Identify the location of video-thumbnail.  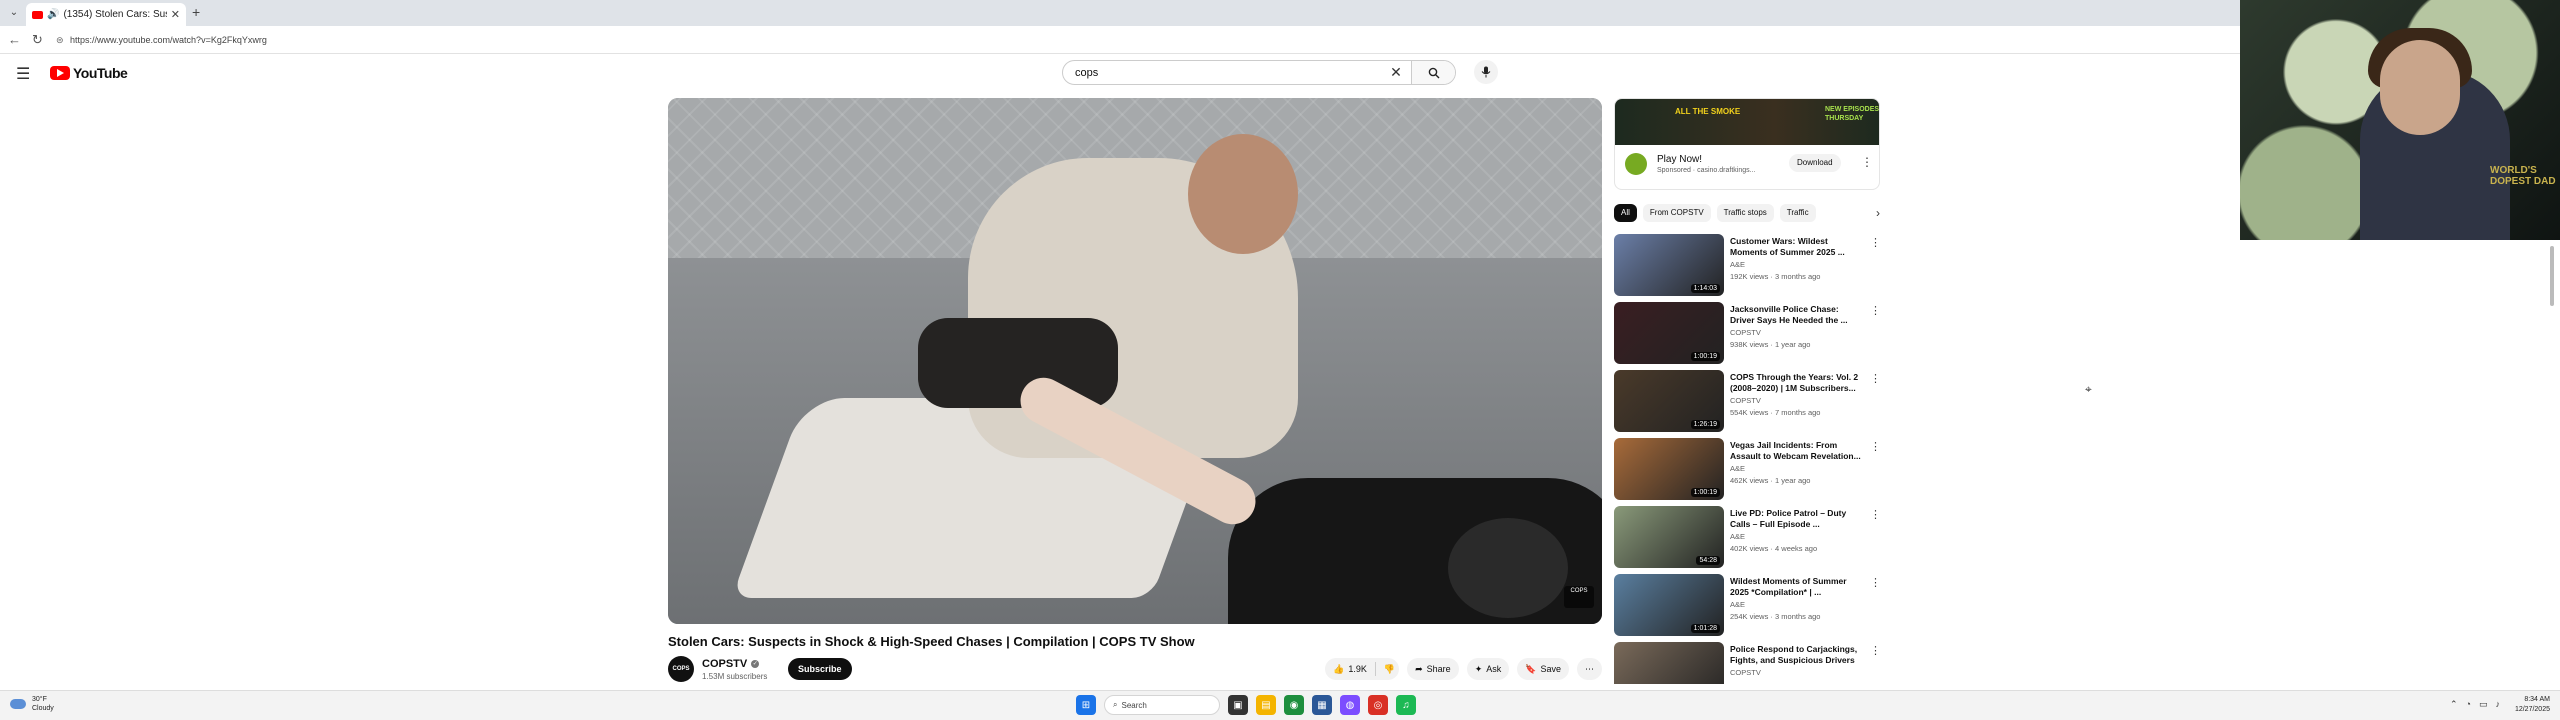
(1669, 663).